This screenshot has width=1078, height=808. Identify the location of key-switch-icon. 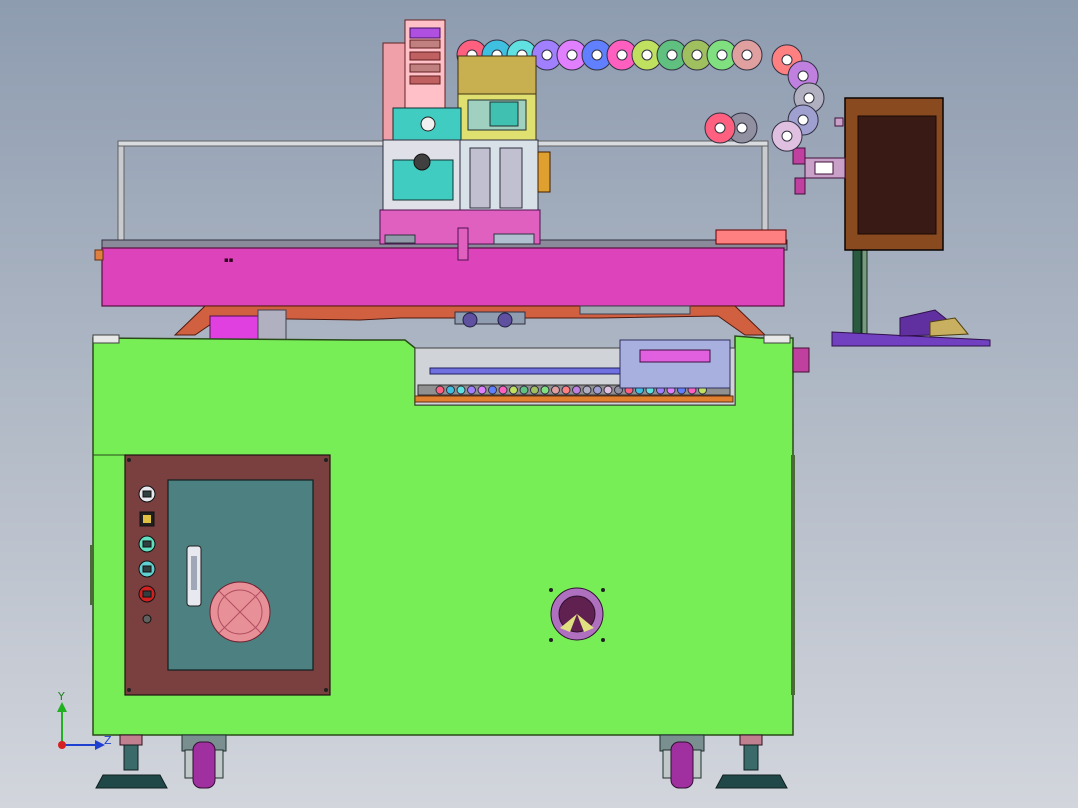
(147, 619).